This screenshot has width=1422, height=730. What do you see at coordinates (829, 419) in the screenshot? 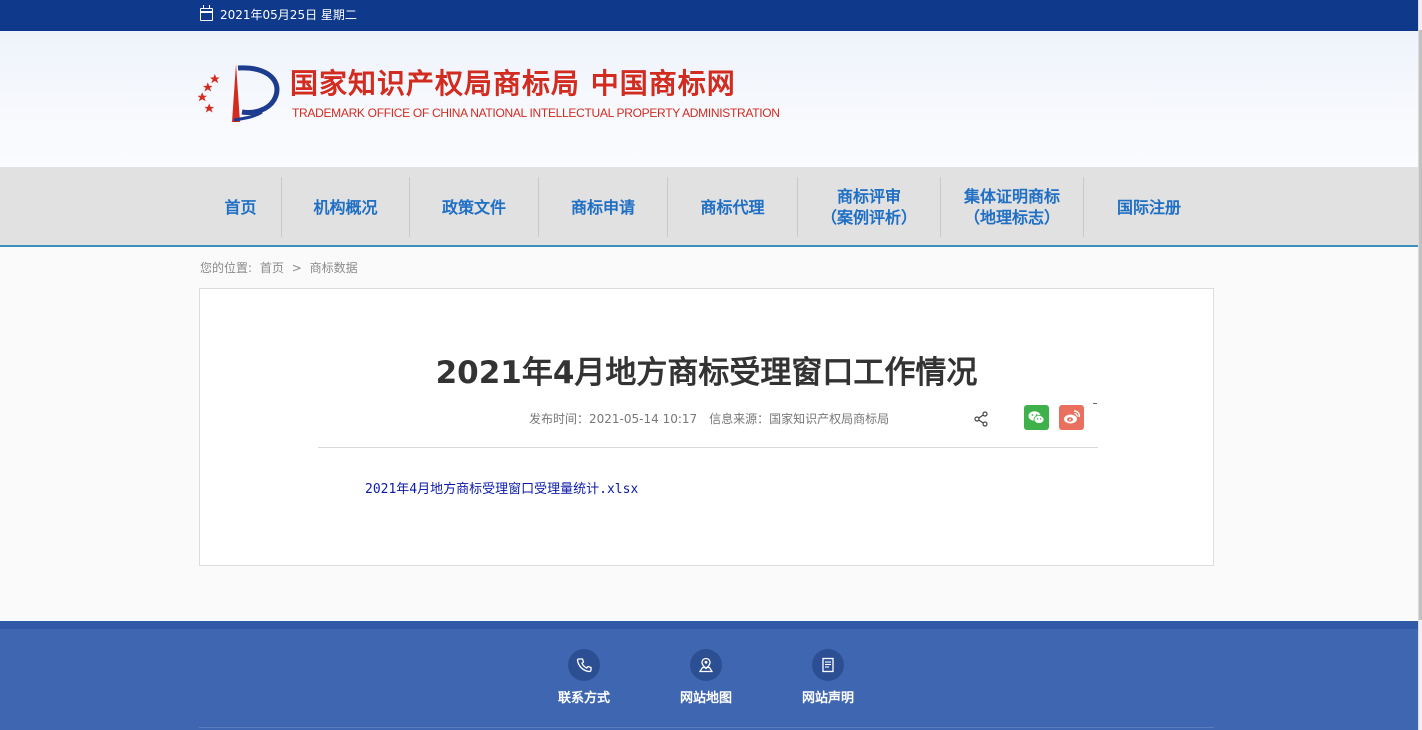
I see `article-source: 国家知识产权局商标局` at bounding box center [829, 419].